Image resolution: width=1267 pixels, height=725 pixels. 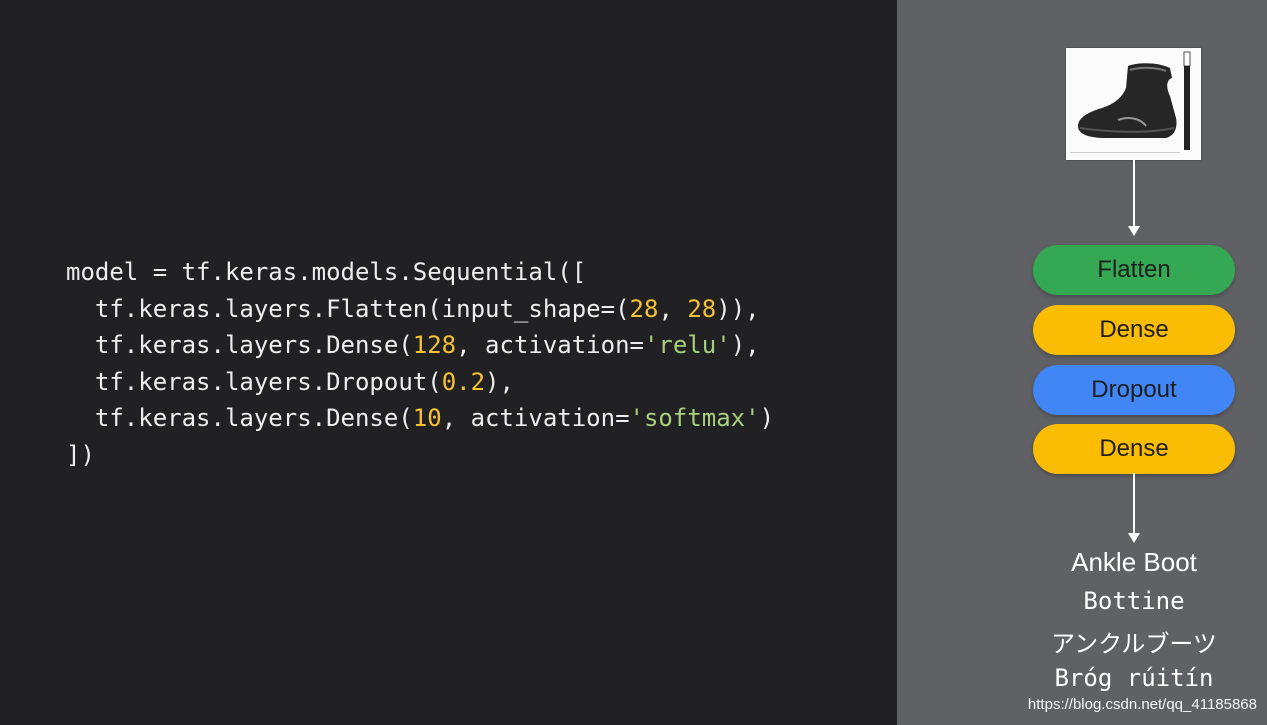 What do you see at coordinates (1134, 644) in the screenshot?
I see `output-label-japanese: アンクルブーツ` at bounding box center [1134, 644].